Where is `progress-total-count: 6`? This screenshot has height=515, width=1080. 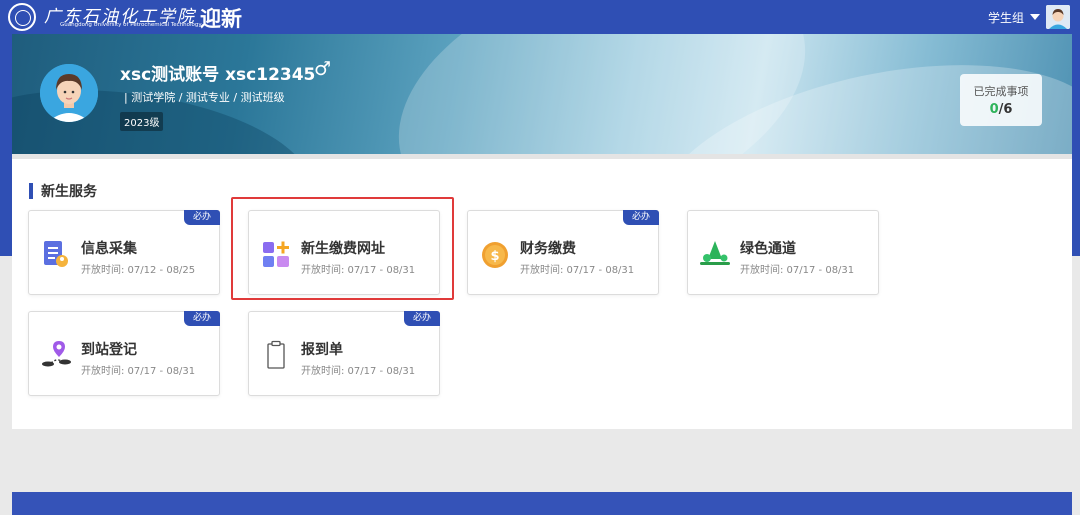
progress-total-count: 6 is located at coordinates (1008, 109).